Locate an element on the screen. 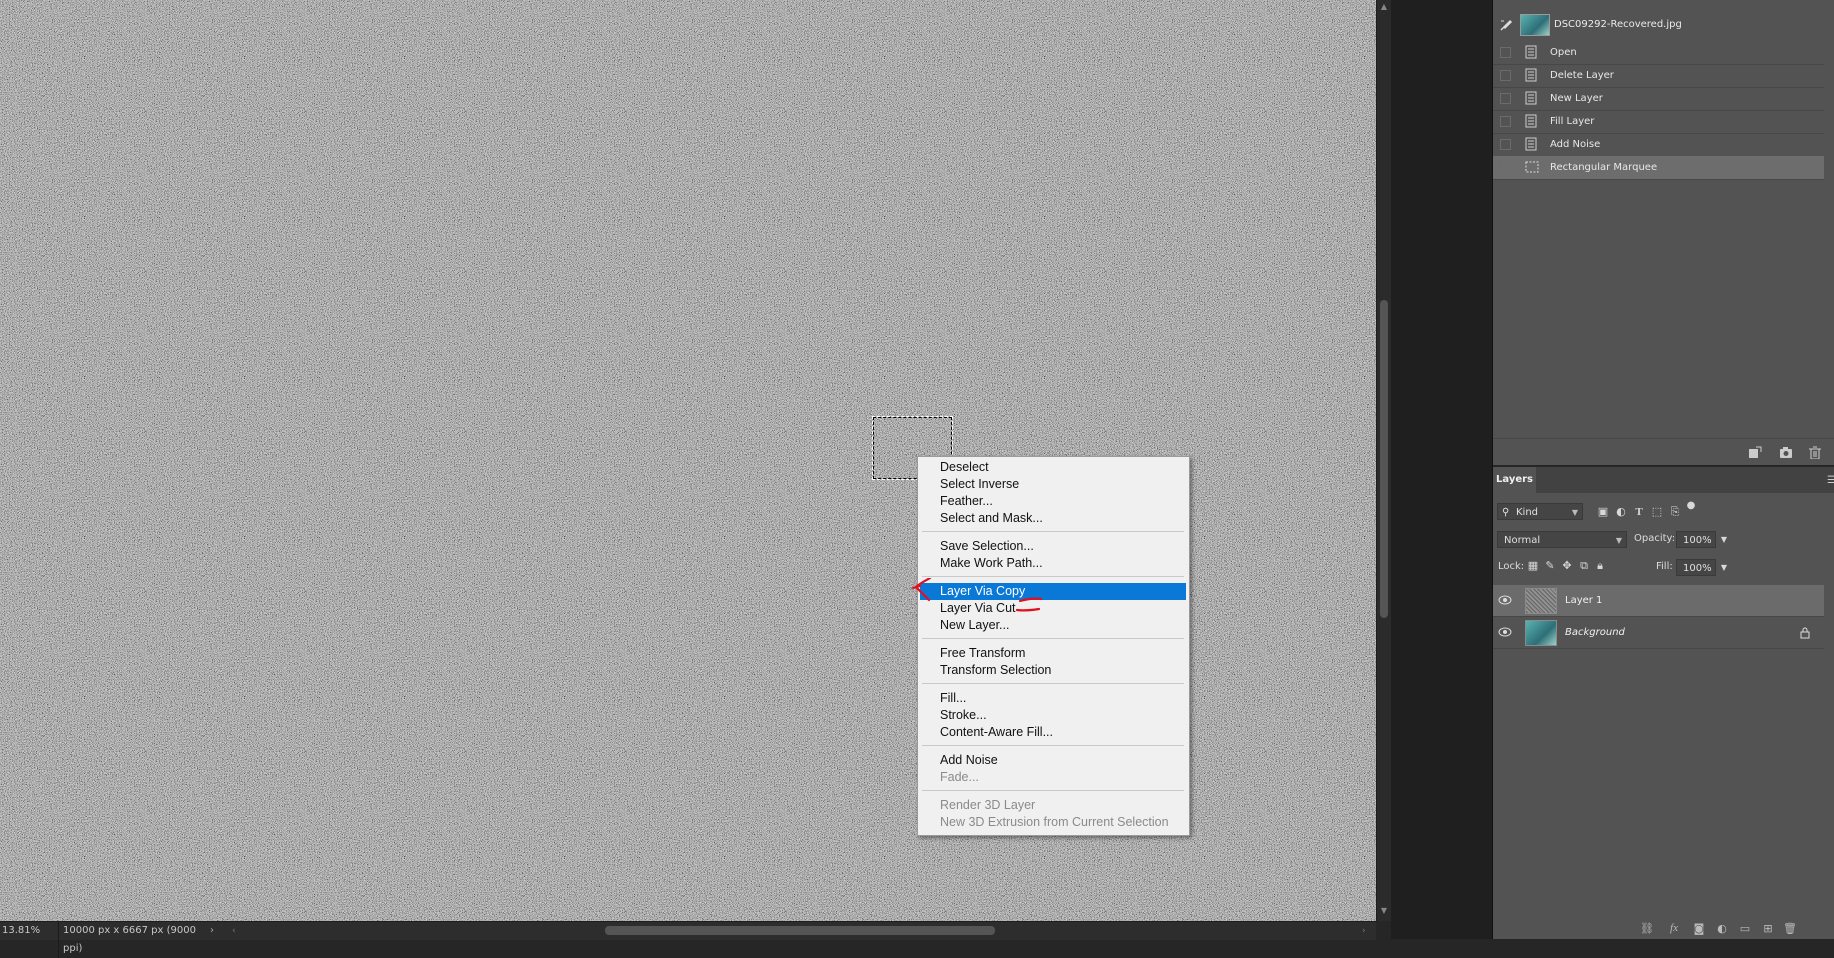  history-state-rectangular-marquee: Rectangular Marquee is located at coordinates (1658, 168).